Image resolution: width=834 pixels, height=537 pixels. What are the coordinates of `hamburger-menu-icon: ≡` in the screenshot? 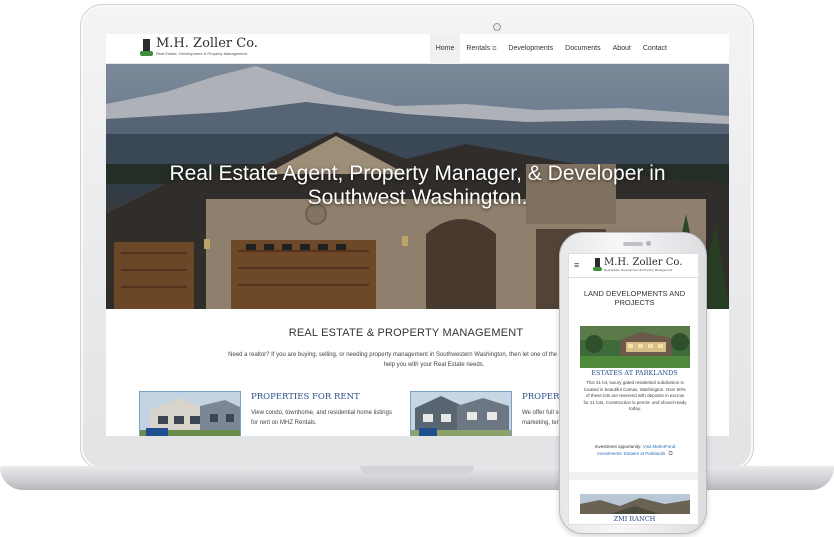 It's located at (576, 265).